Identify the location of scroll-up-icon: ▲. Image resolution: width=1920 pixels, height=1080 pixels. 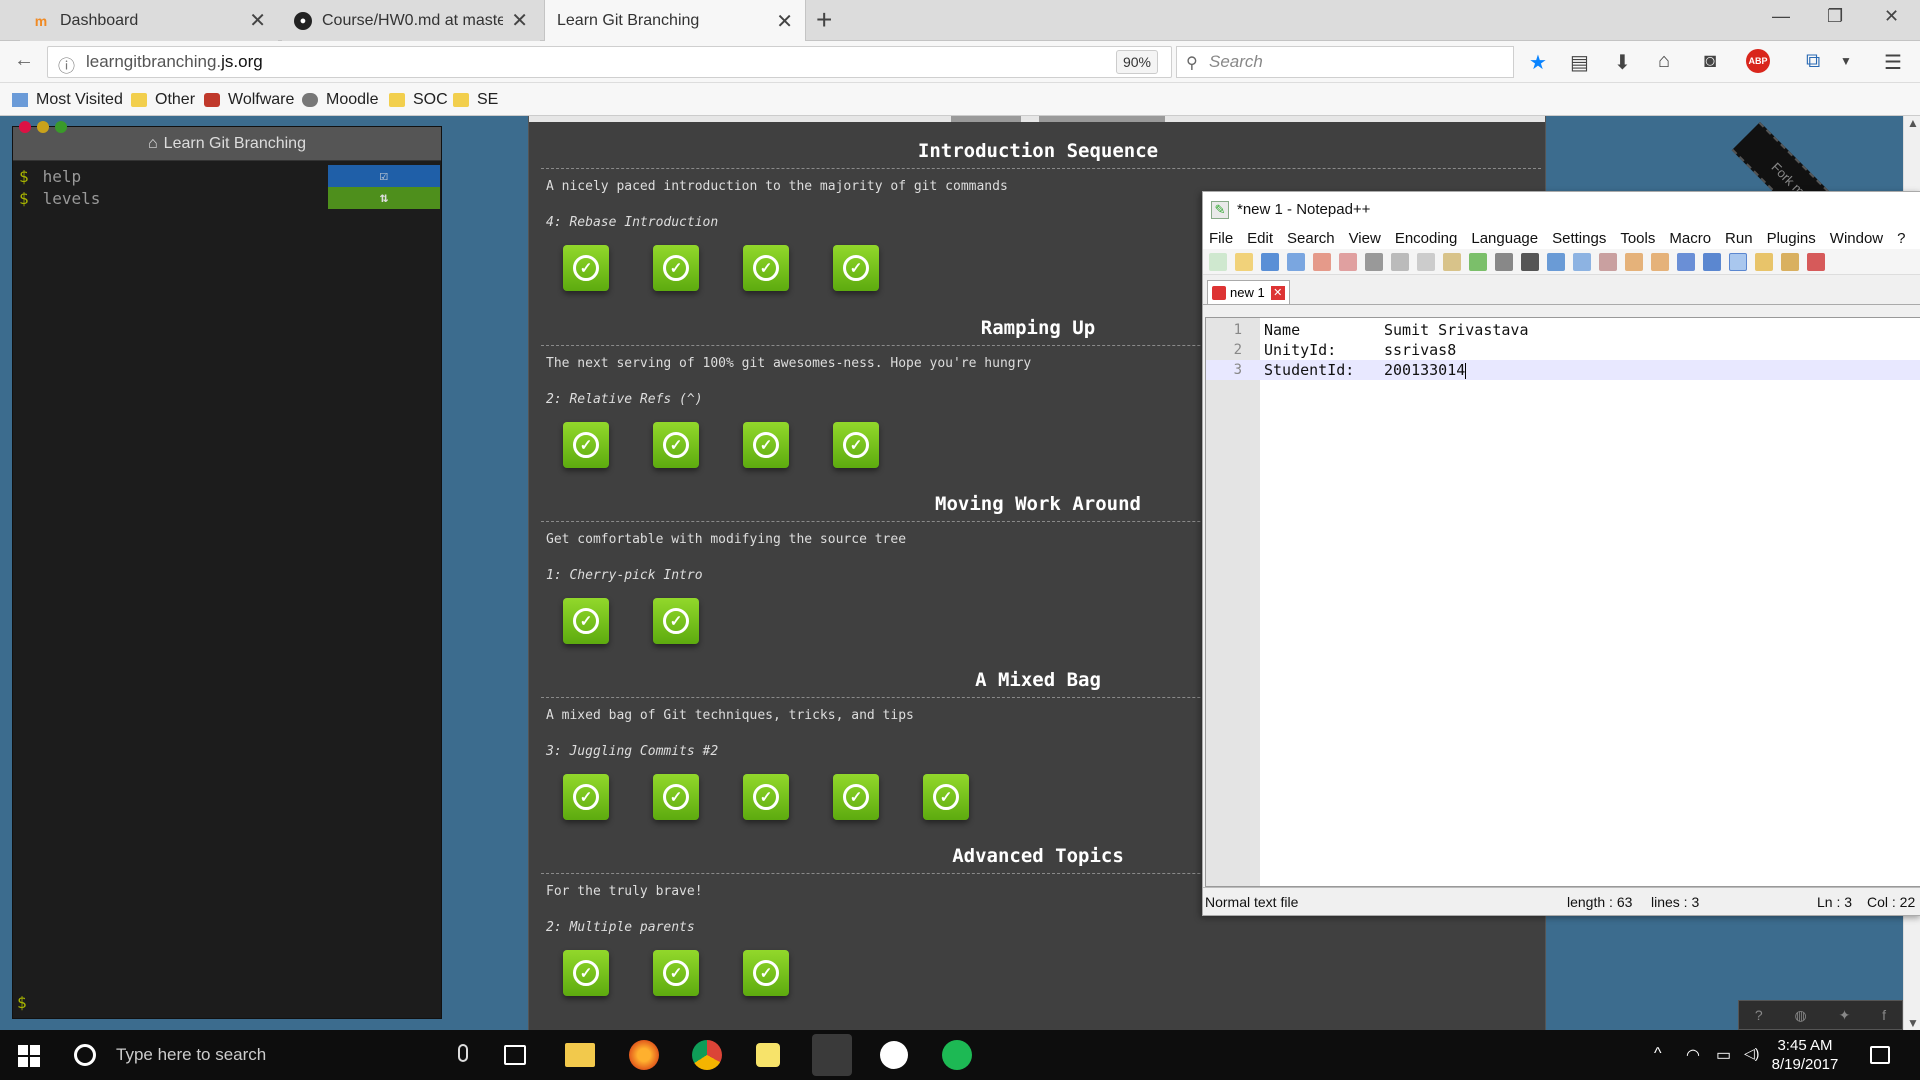
(1913, 123).